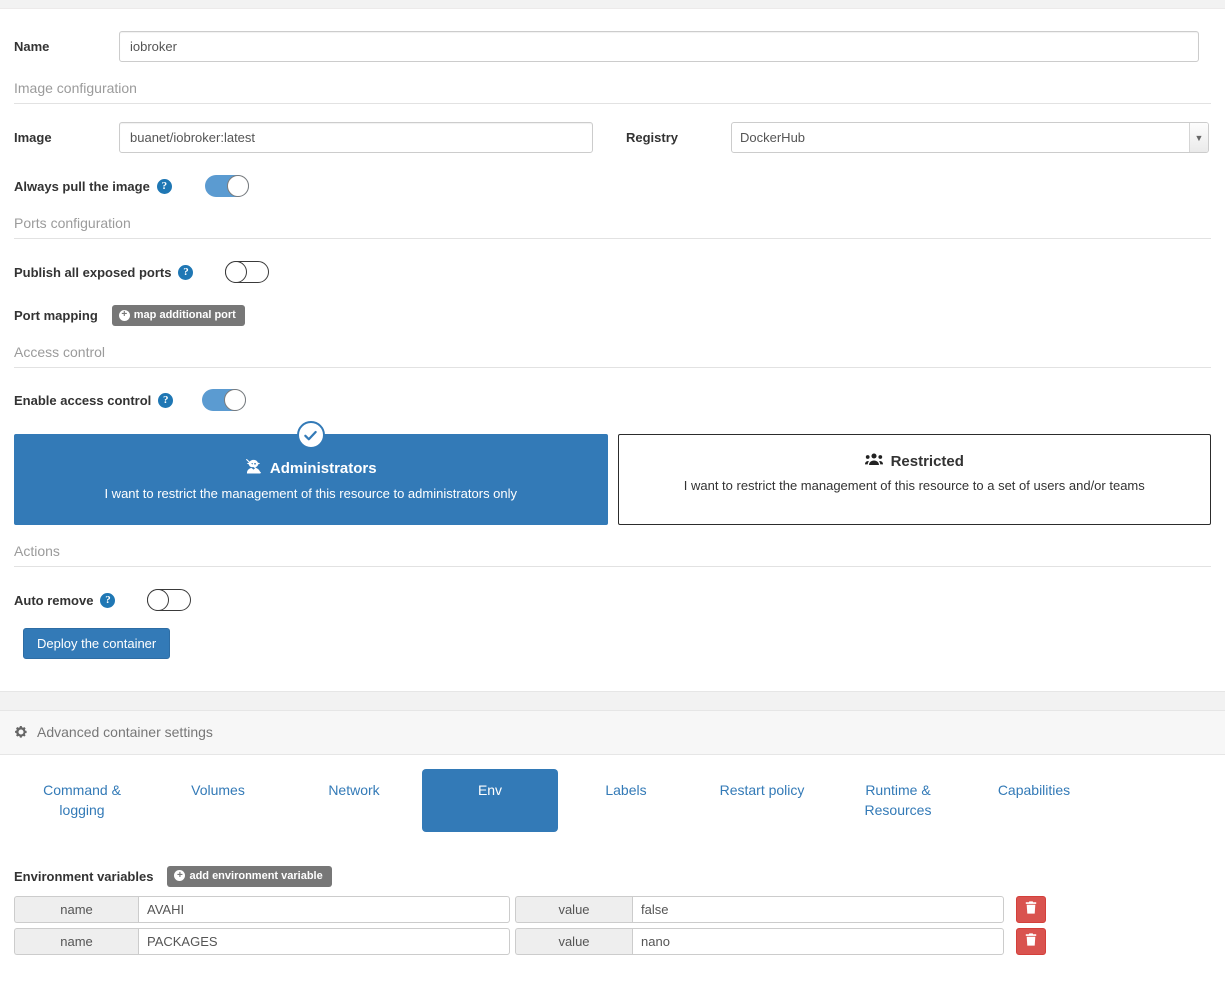 The height and width of the screenshot is (1005, 1225). I want to click on deploy-container-button: Deploy the container, so click(97, 643).